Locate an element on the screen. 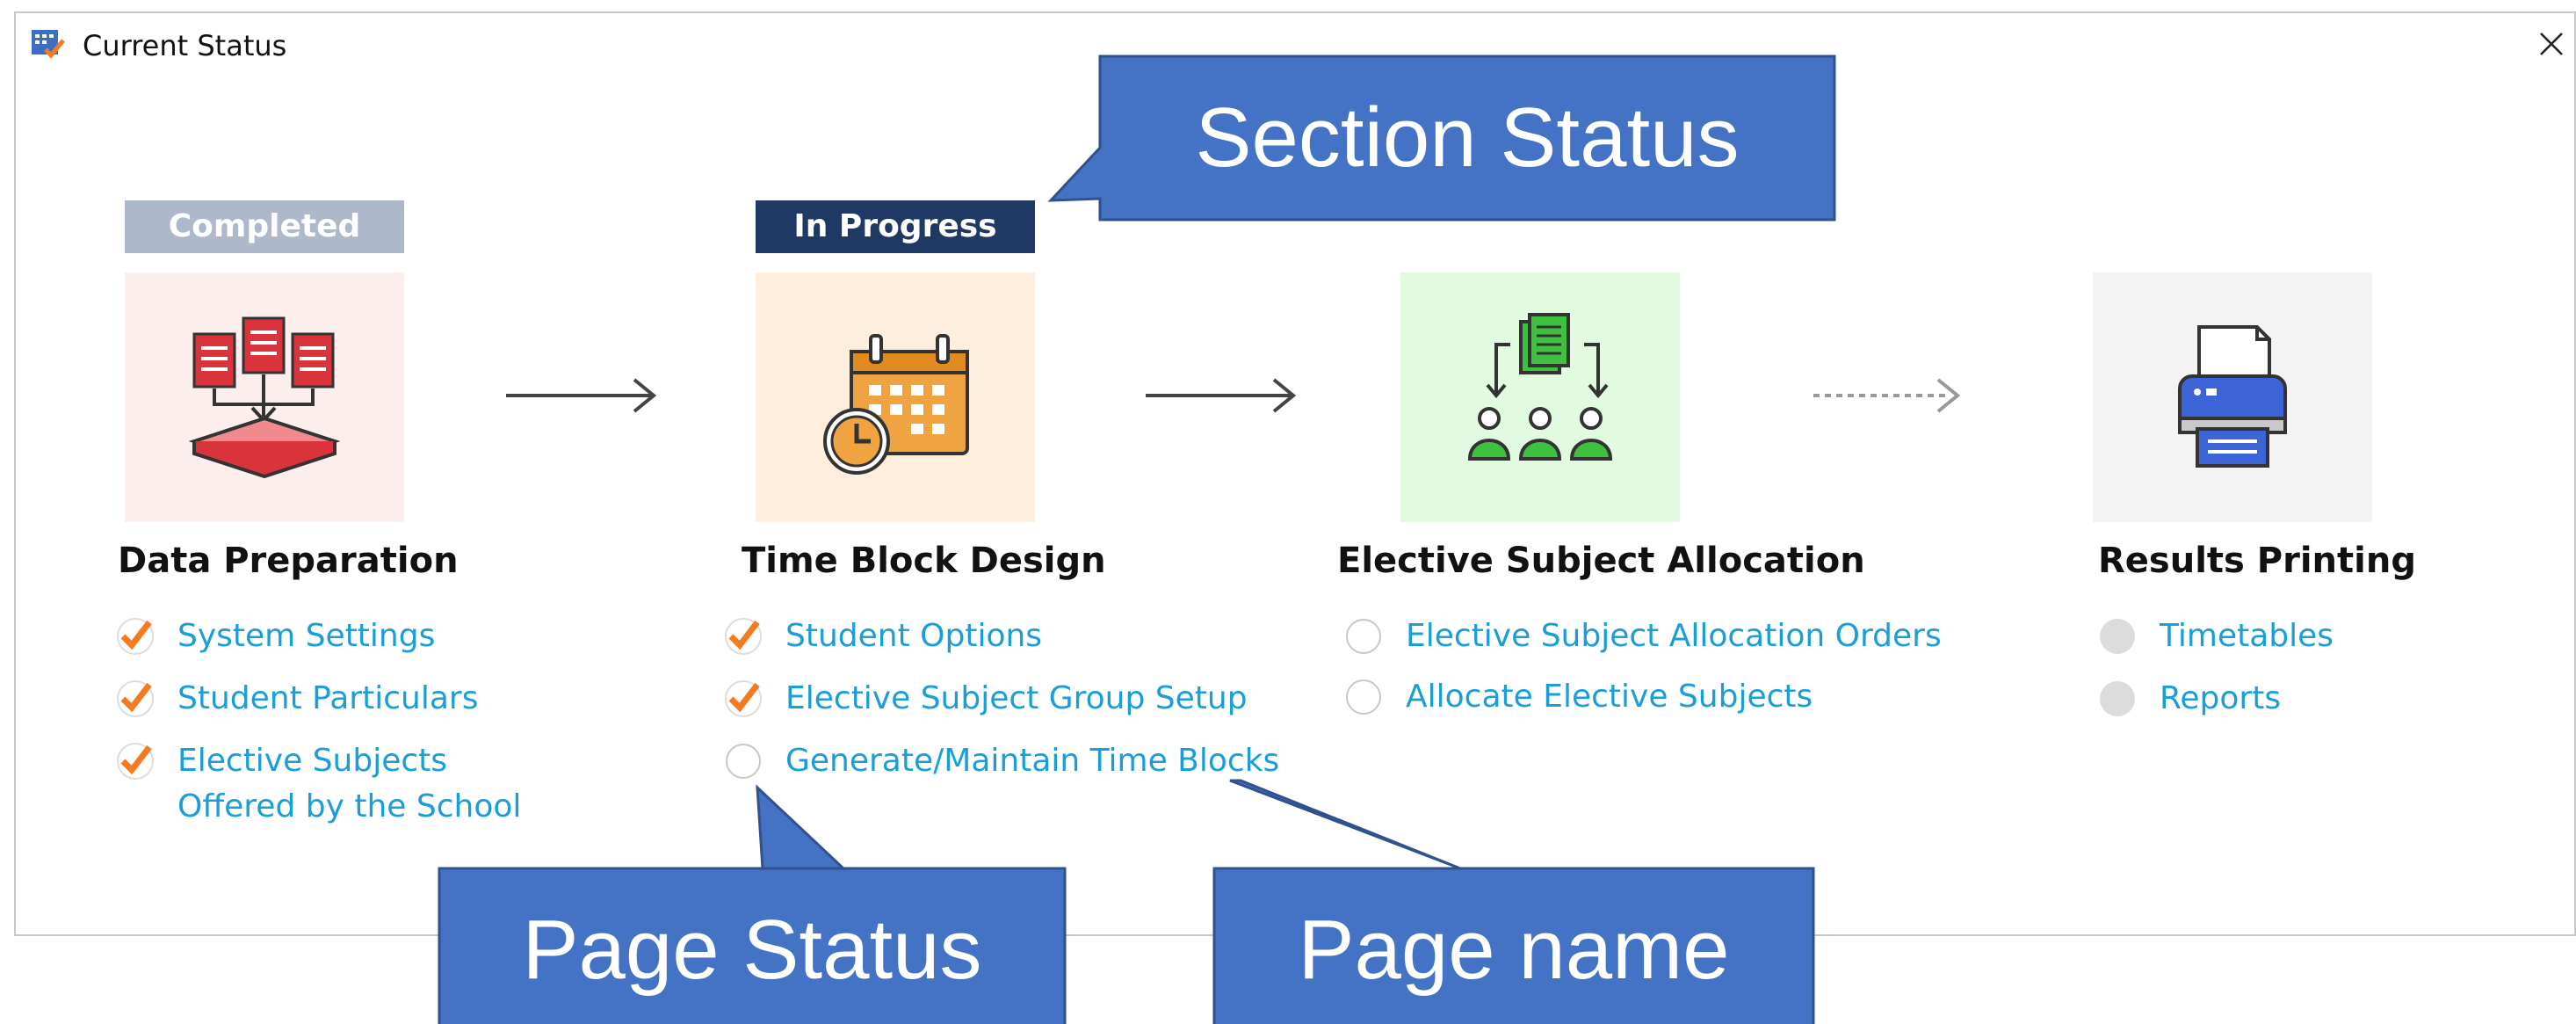 The width and height of the screenshot is (2576, 1024). results-printing-tile is located at coordinates (2232, 397).